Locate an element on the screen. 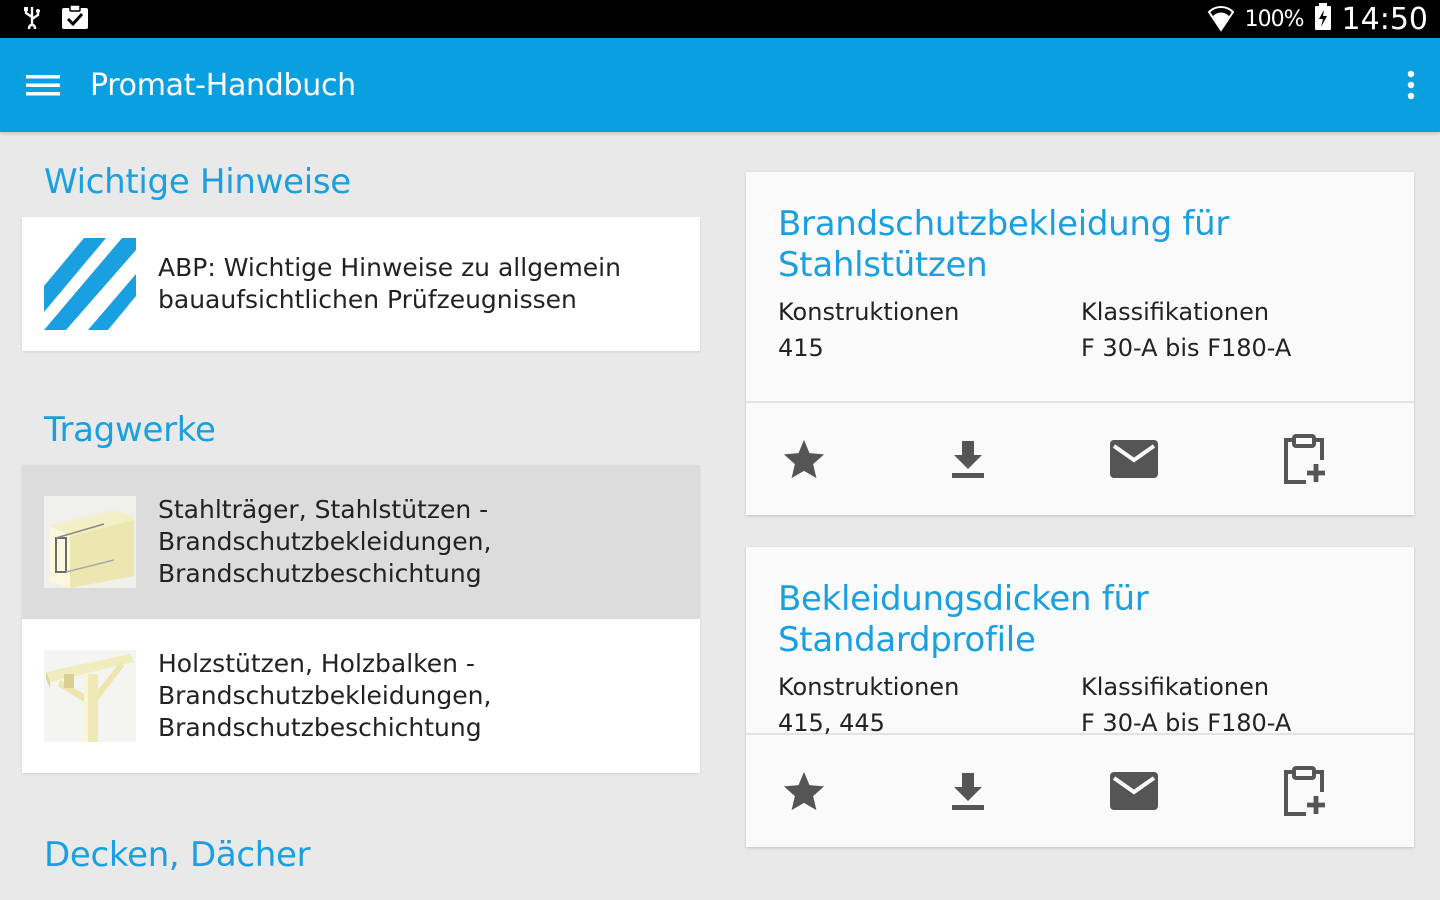  app-bar: Promat-Handbuch is located at coordinates (720, 85).